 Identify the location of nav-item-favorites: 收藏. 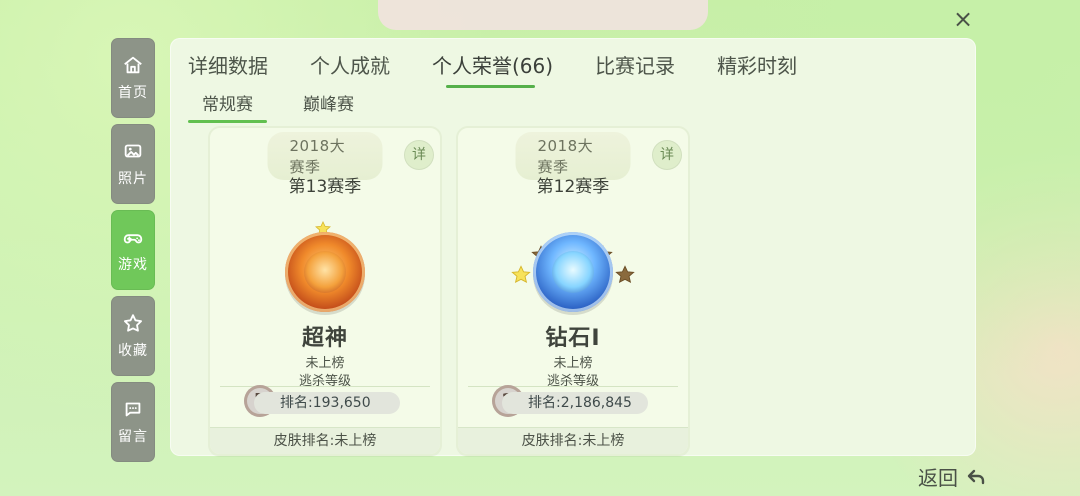
(133, 336).